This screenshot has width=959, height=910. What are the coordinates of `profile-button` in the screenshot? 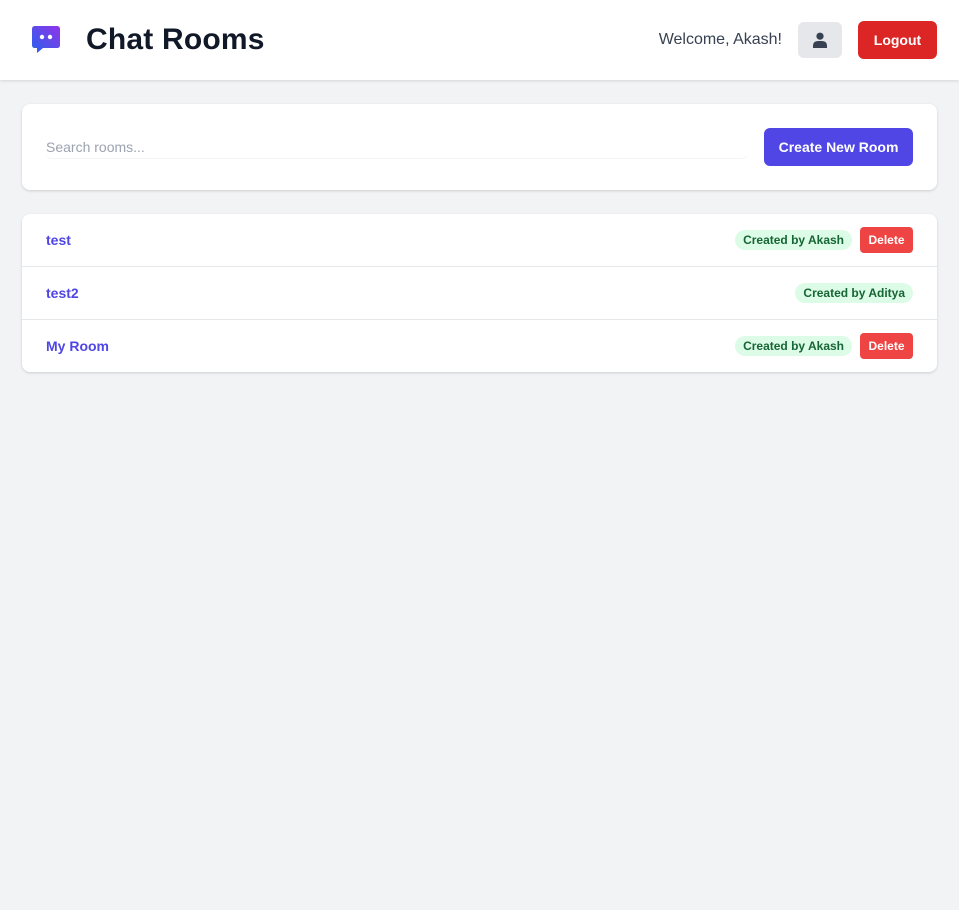 It's located at (820, 40).